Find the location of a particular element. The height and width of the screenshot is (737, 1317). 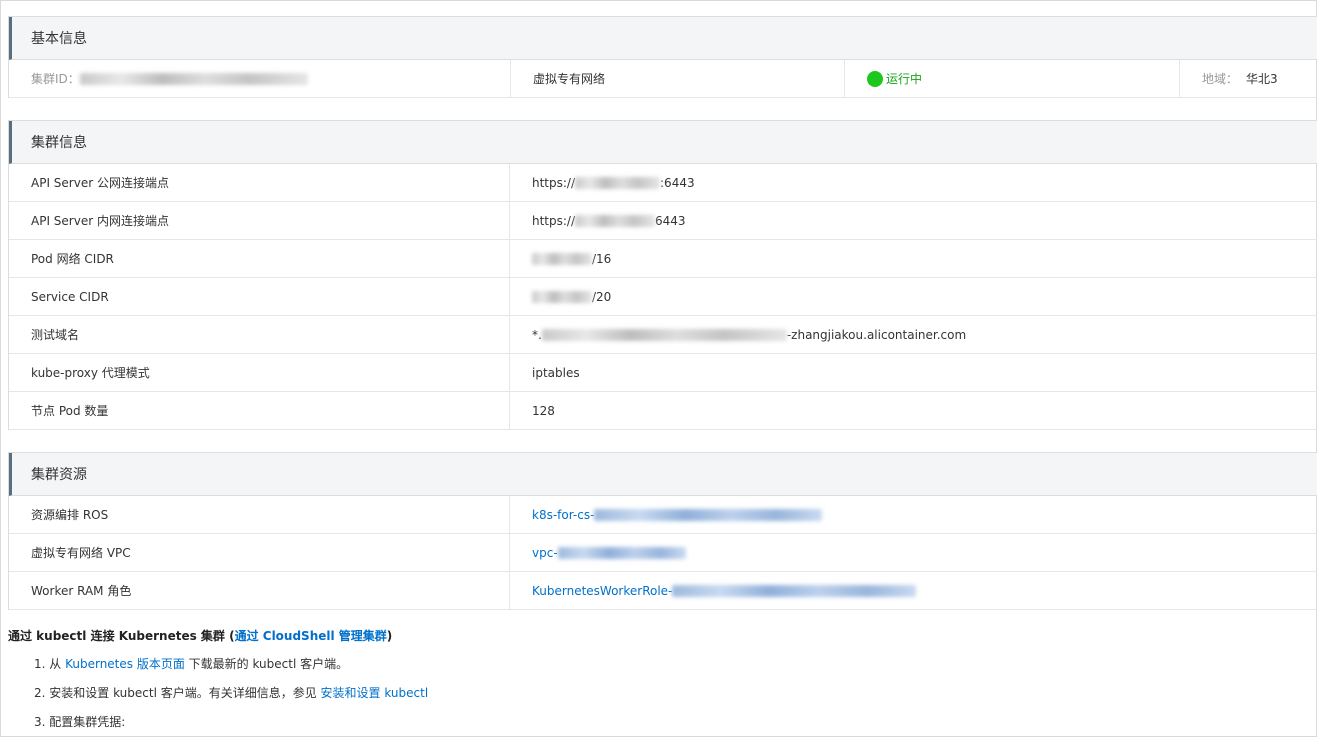

guide-step-3: 3. 配置集群凭据: is located at coordinates (80, 722).